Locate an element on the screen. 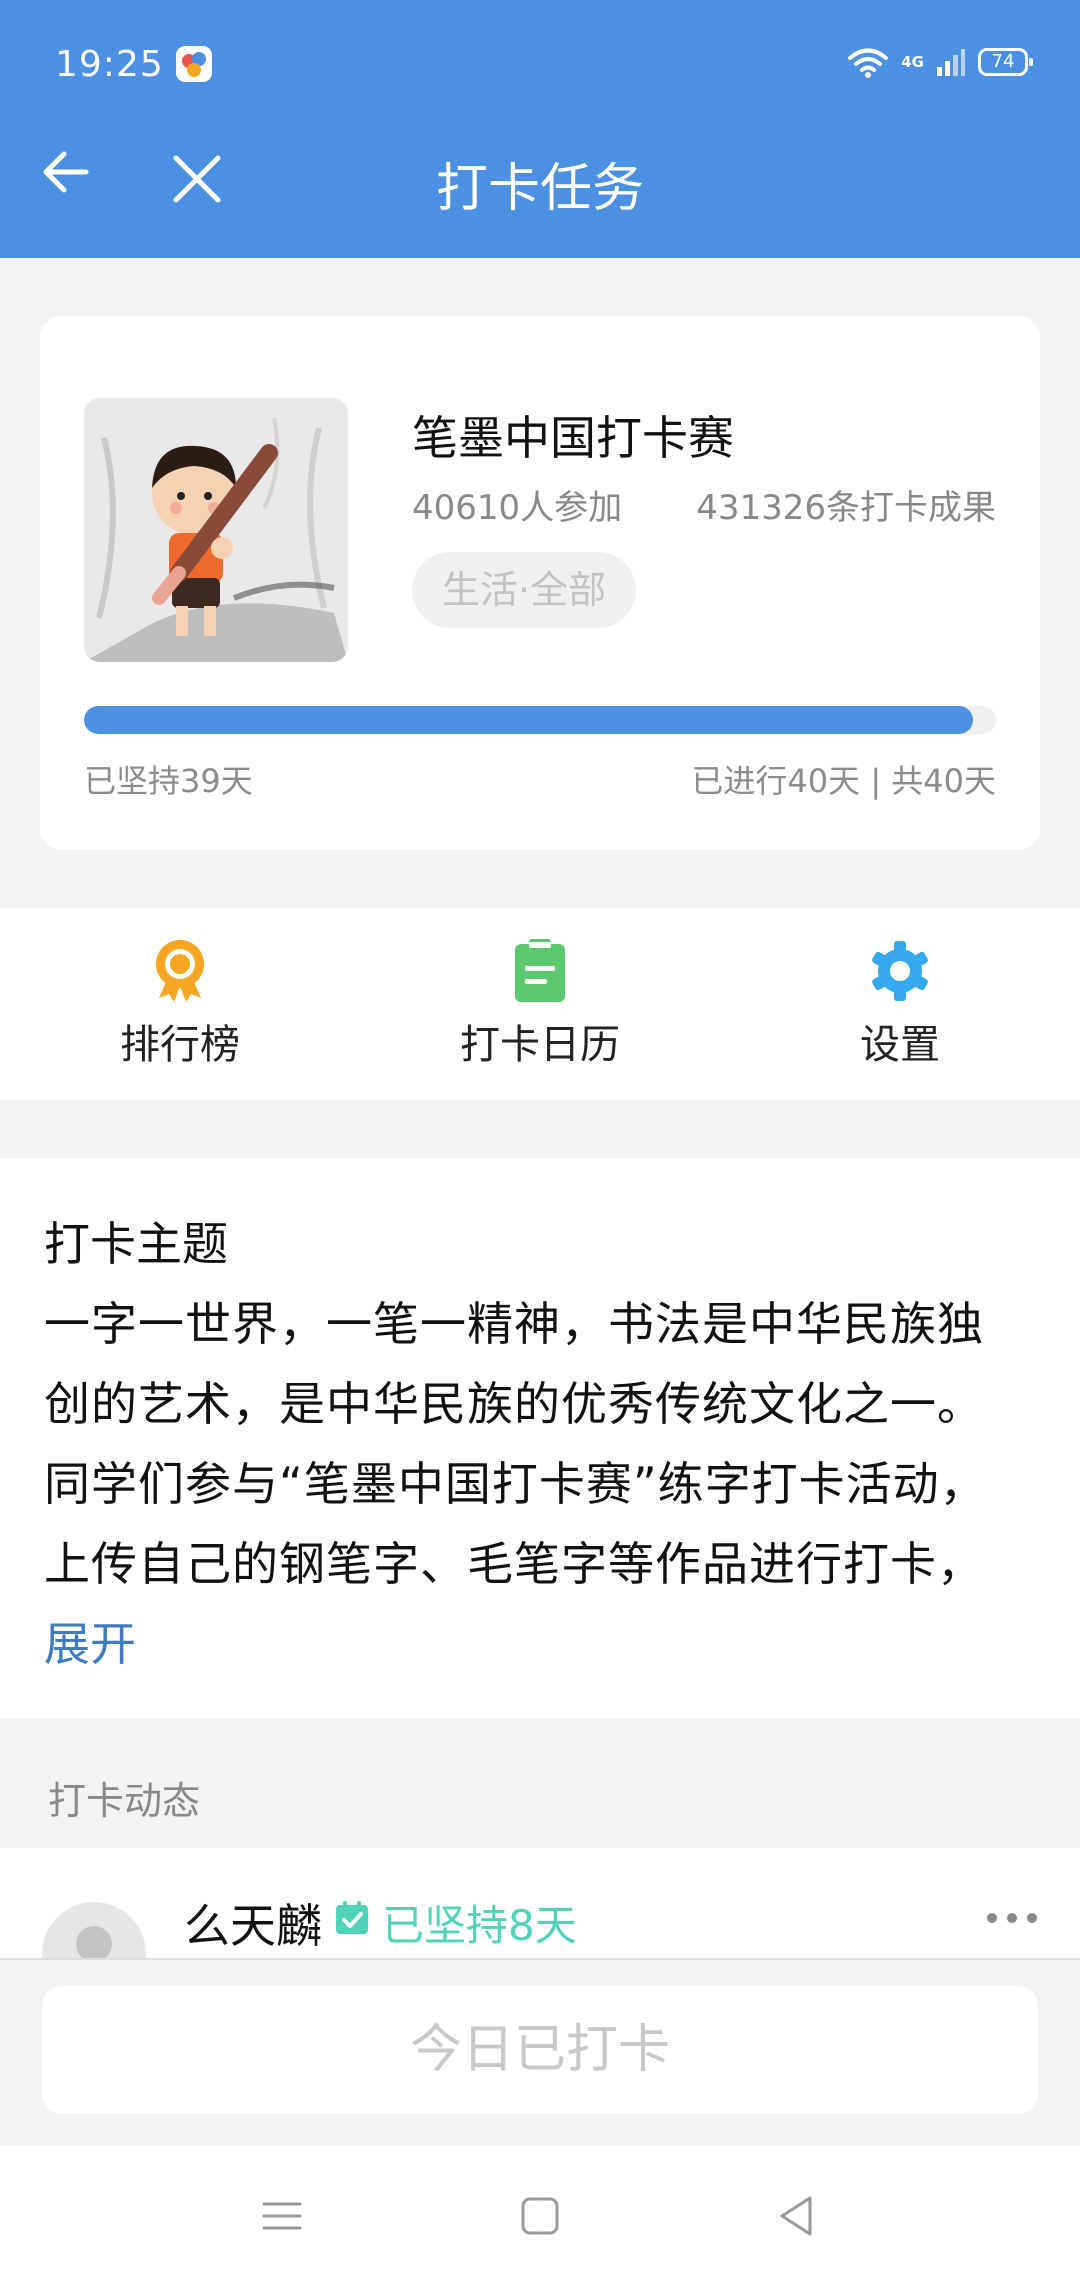 Image resolution: width=1080 pixels, height=2280 pixels. status-indicators: 4G 74 is located at coordinates (940, 62).